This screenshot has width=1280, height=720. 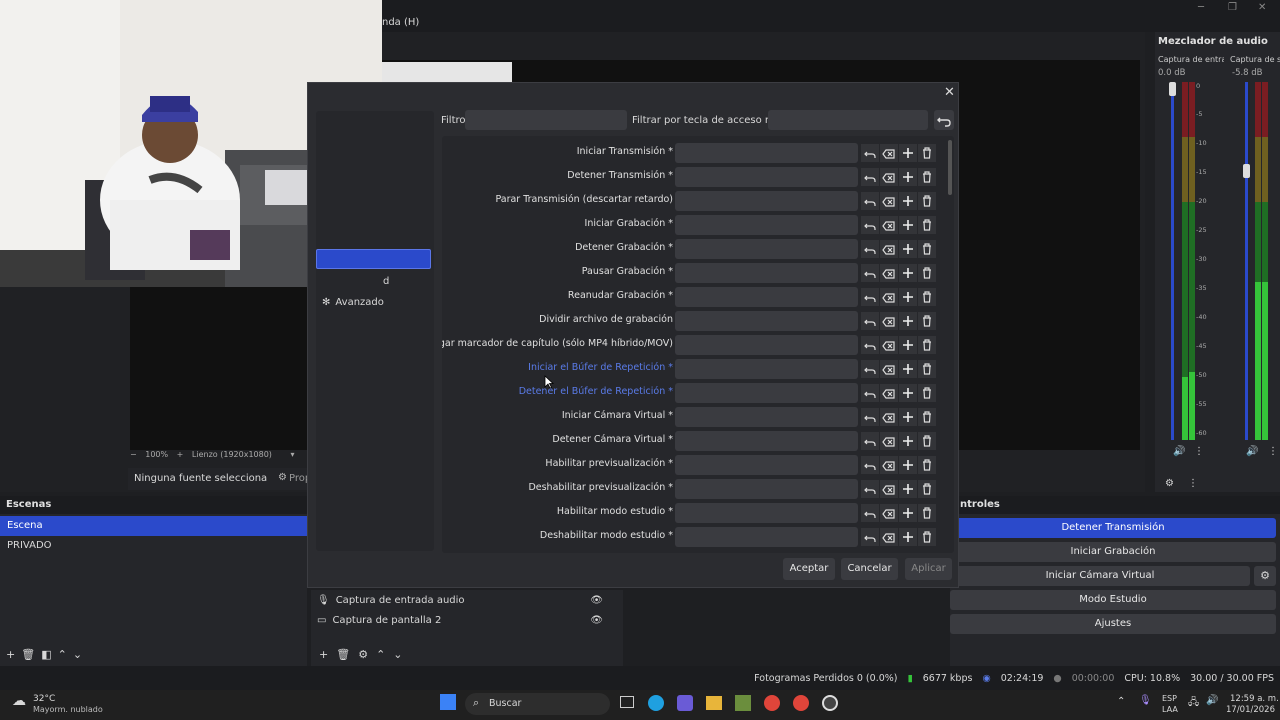 I want to click on copilot-icon, so click(x=685, y=703).